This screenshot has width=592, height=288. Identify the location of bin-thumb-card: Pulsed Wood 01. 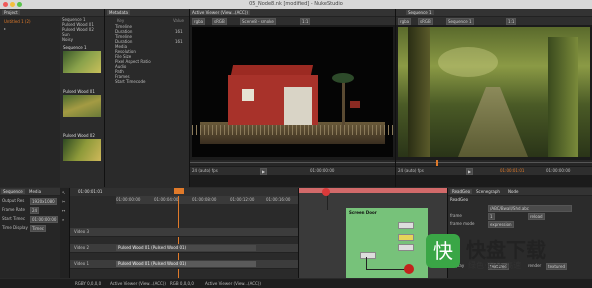
(82, 111).